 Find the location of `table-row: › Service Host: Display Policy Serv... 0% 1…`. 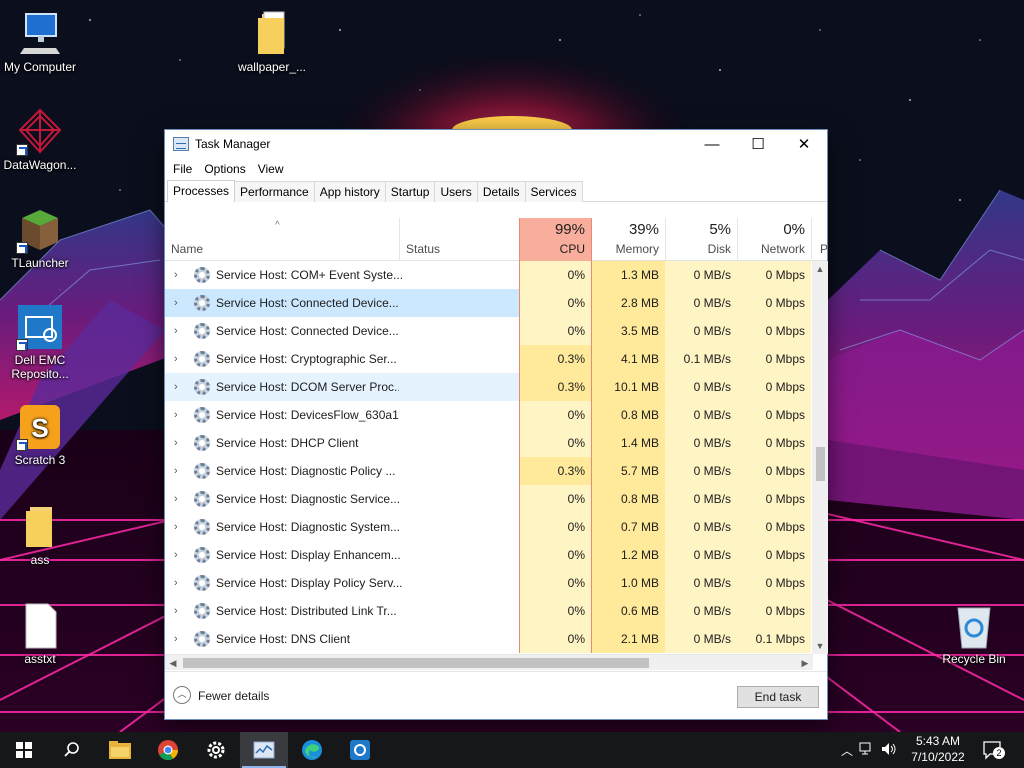

table-row: › Service Host: Display Policy Serv... 0% 1… is located at coordinates (489, 583).